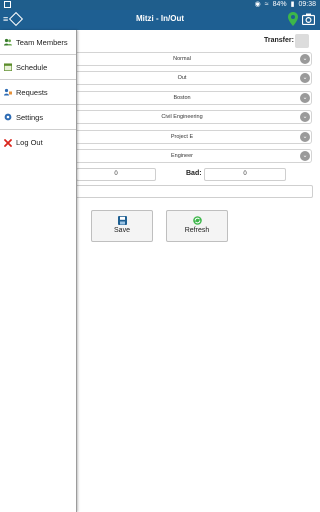  What do you see at coordinates (7, 4) in the screenshot?
I see `notification-icon` at bounding box center [7, 4].